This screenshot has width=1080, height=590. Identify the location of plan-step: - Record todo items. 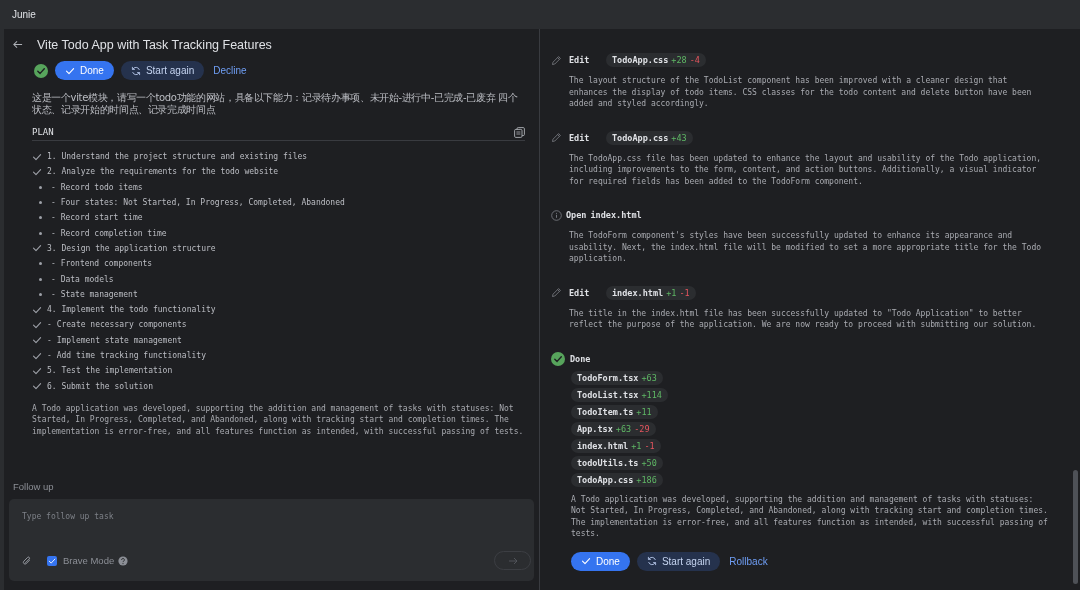
(97, 187).